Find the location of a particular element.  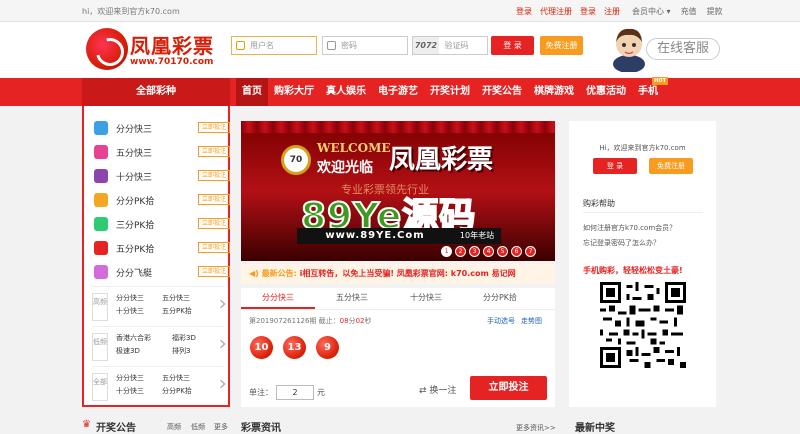

countdown-min-unit: 分 is located at coordinates (352, 321).